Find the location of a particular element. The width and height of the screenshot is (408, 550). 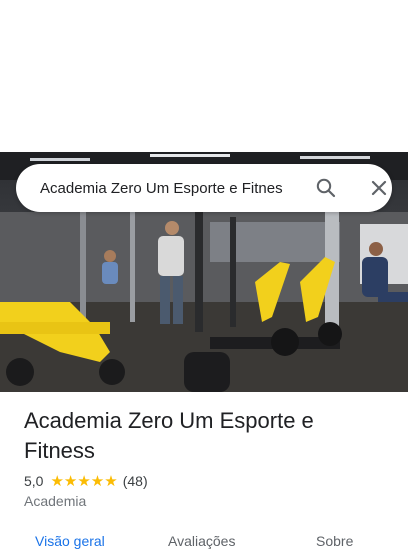

search-input: Academia Zero Um Esporte e Fitnes is located at coordinates (165, 188).